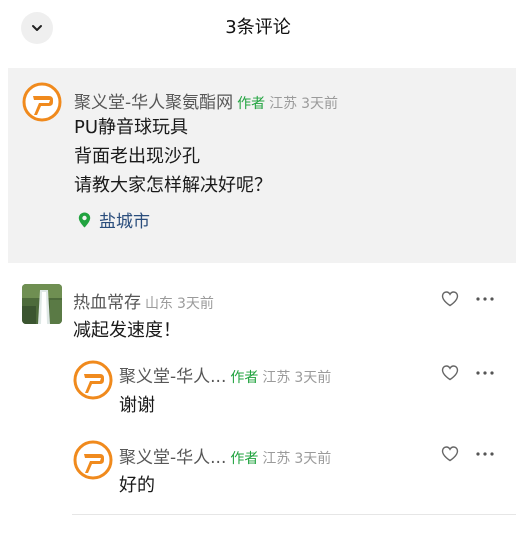 This screenshot has height=550, width=516. What do you see at coordinates (173, 185) in the screenshot?
I see `post-line: 请教大家怎样解决好呢？` at bounding box center [173, 185].